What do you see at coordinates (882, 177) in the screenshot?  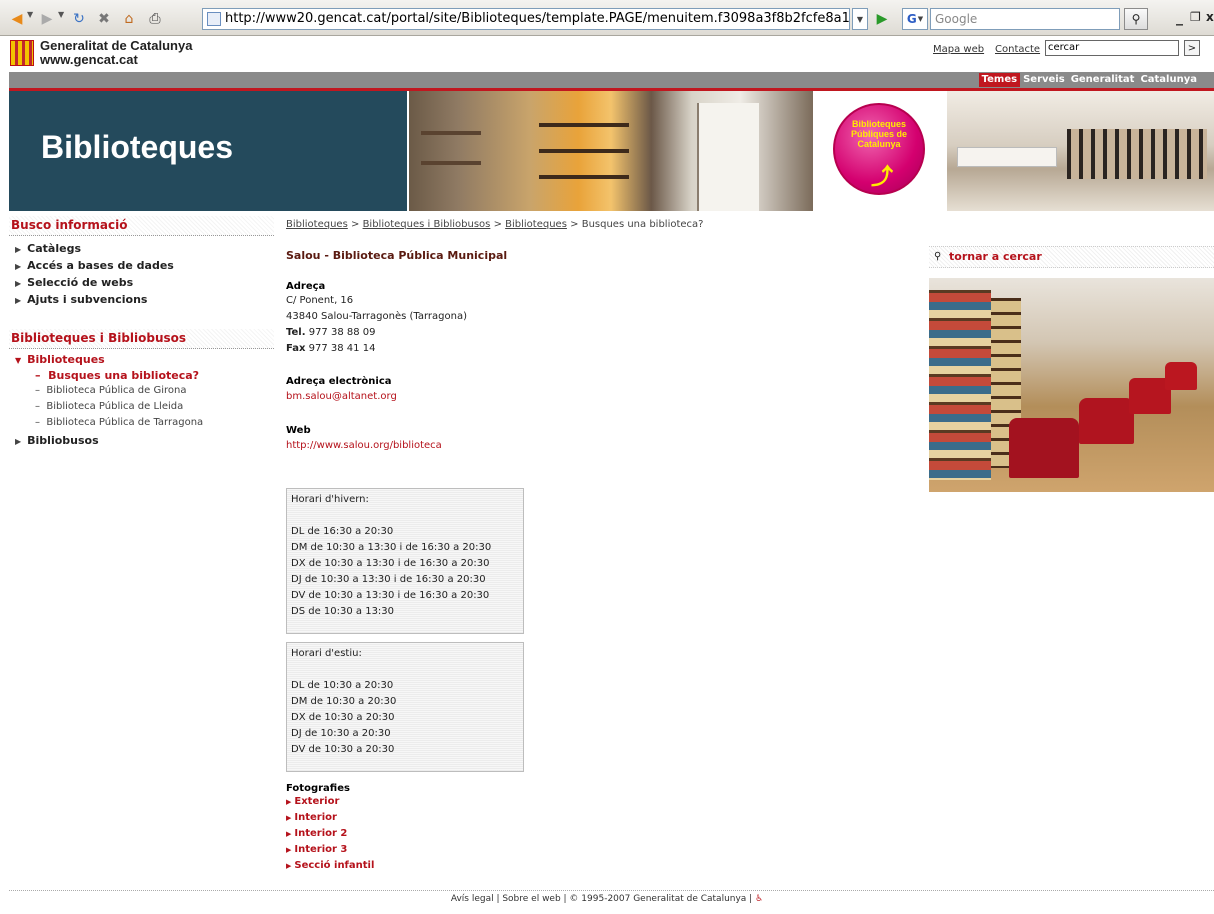 I see `reader-figure-icon: ⤴` at bounding box center [882, 177].